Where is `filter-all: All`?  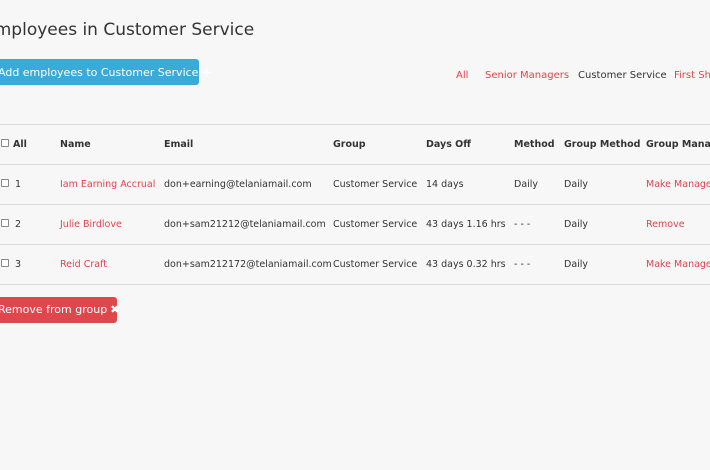 filter-all: All is located at coordinates (462, 75).